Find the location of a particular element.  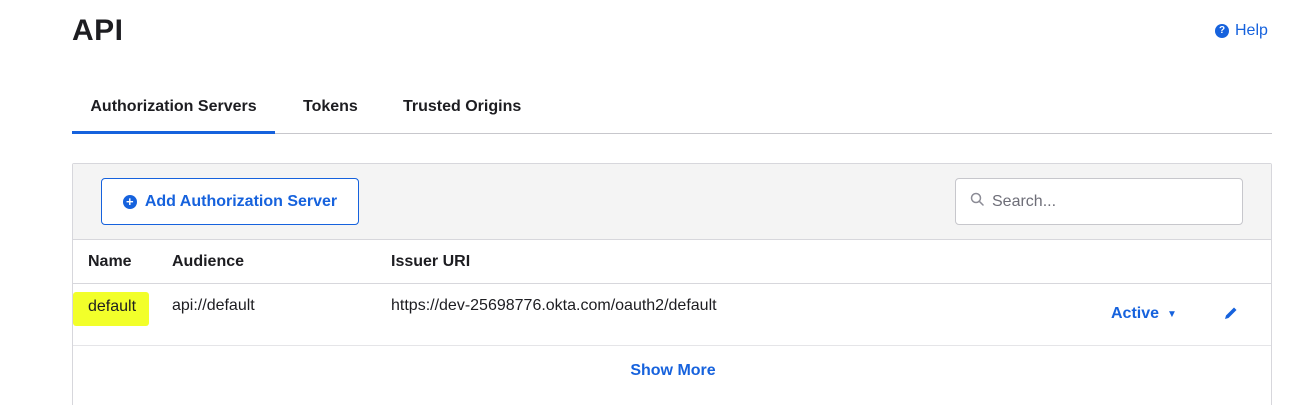

status-dropdown: Active ▼ is located at coordinates (1144, 314).